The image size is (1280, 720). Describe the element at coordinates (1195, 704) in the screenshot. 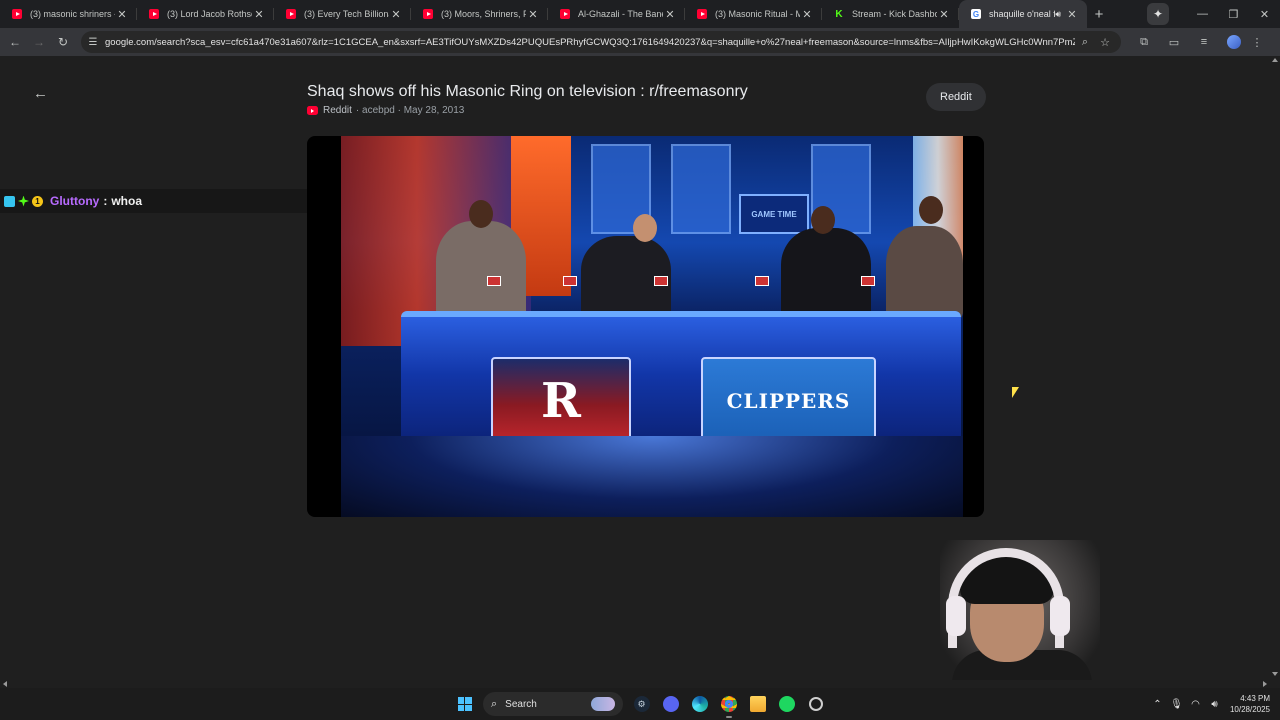

I see `wifi-icon: ◠` at that location.